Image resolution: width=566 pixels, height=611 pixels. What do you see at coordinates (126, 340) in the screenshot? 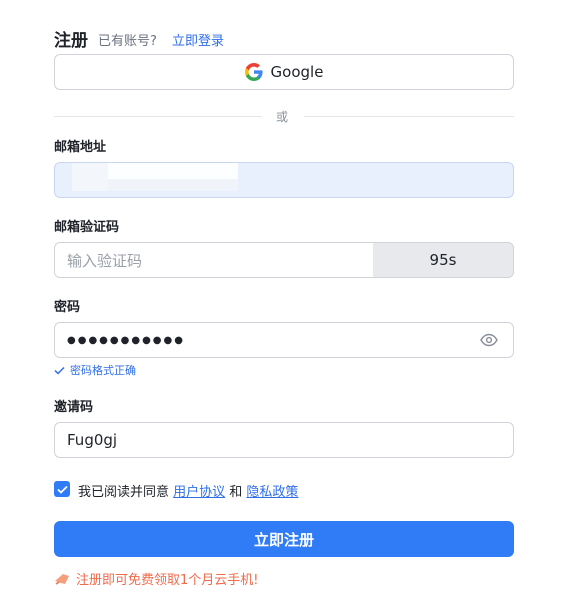
I see `password-masked-value: ●●●●●●●●●●●` at bounding box center [126, 340].